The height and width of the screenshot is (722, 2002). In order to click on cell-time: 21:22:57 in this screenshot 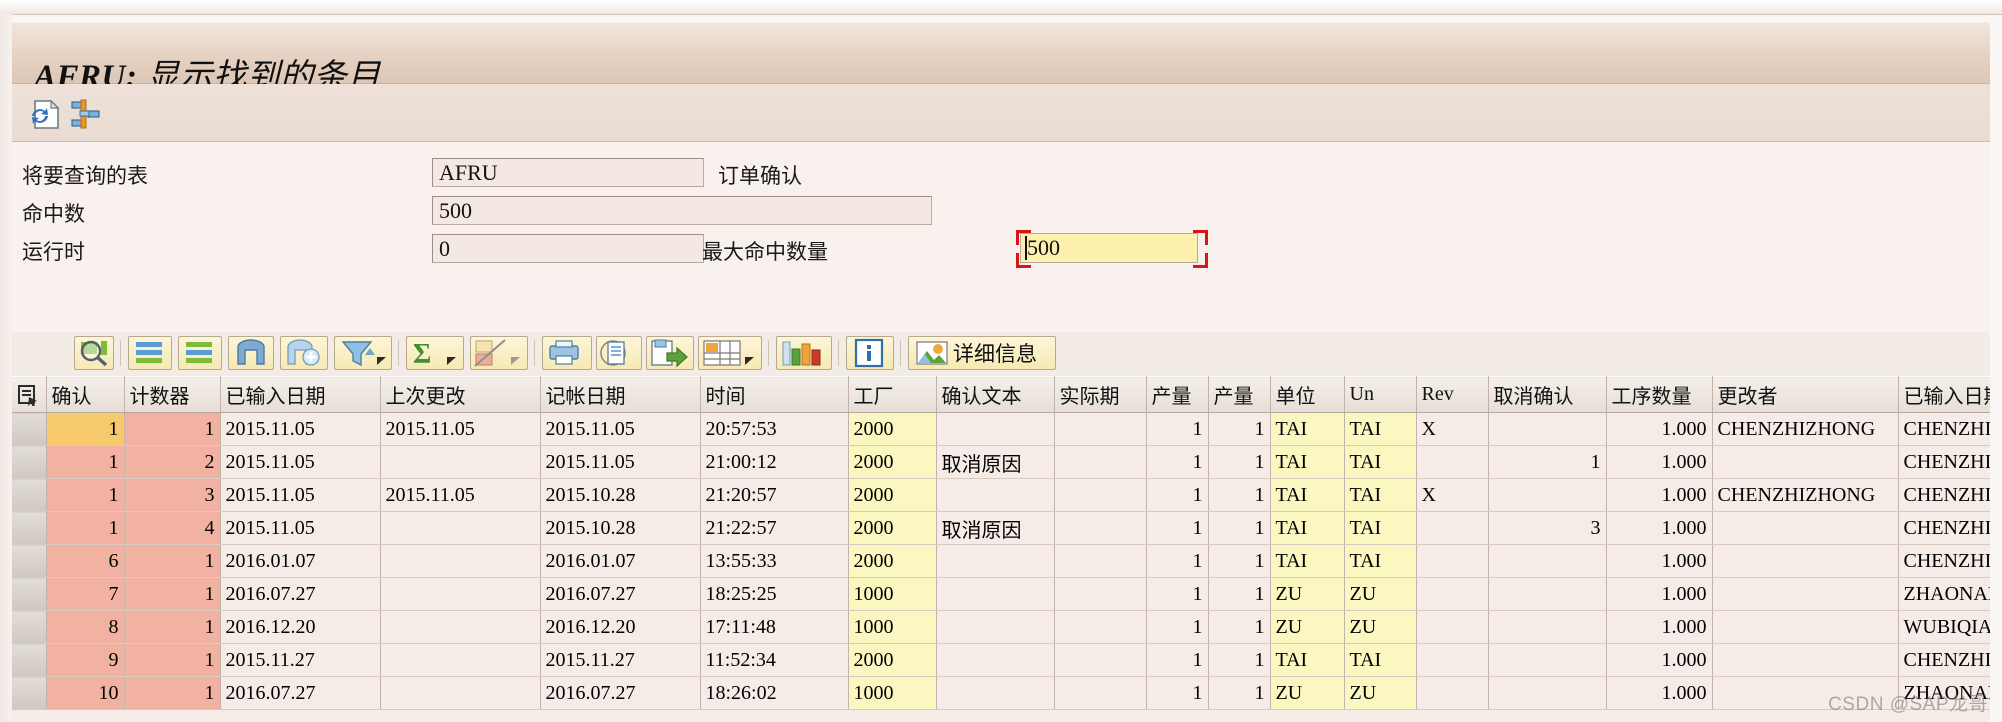, I will do `click(774, 528)`.